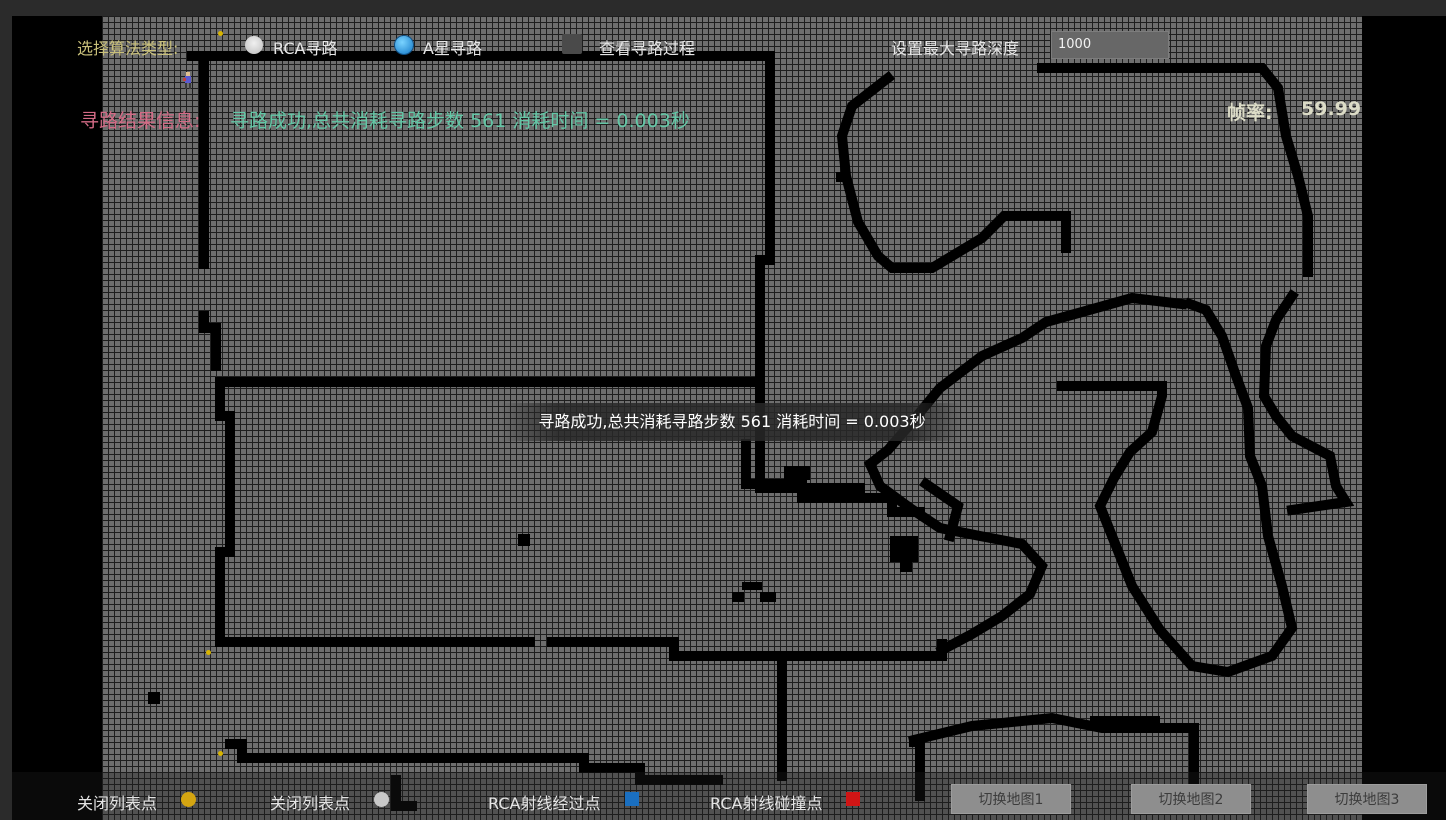 The image size is (1446, 820). What do you see at coordinates (853, 799) in the screenshot?
I see `legend-rca-hit-icon` at bounding box center [853, 799].